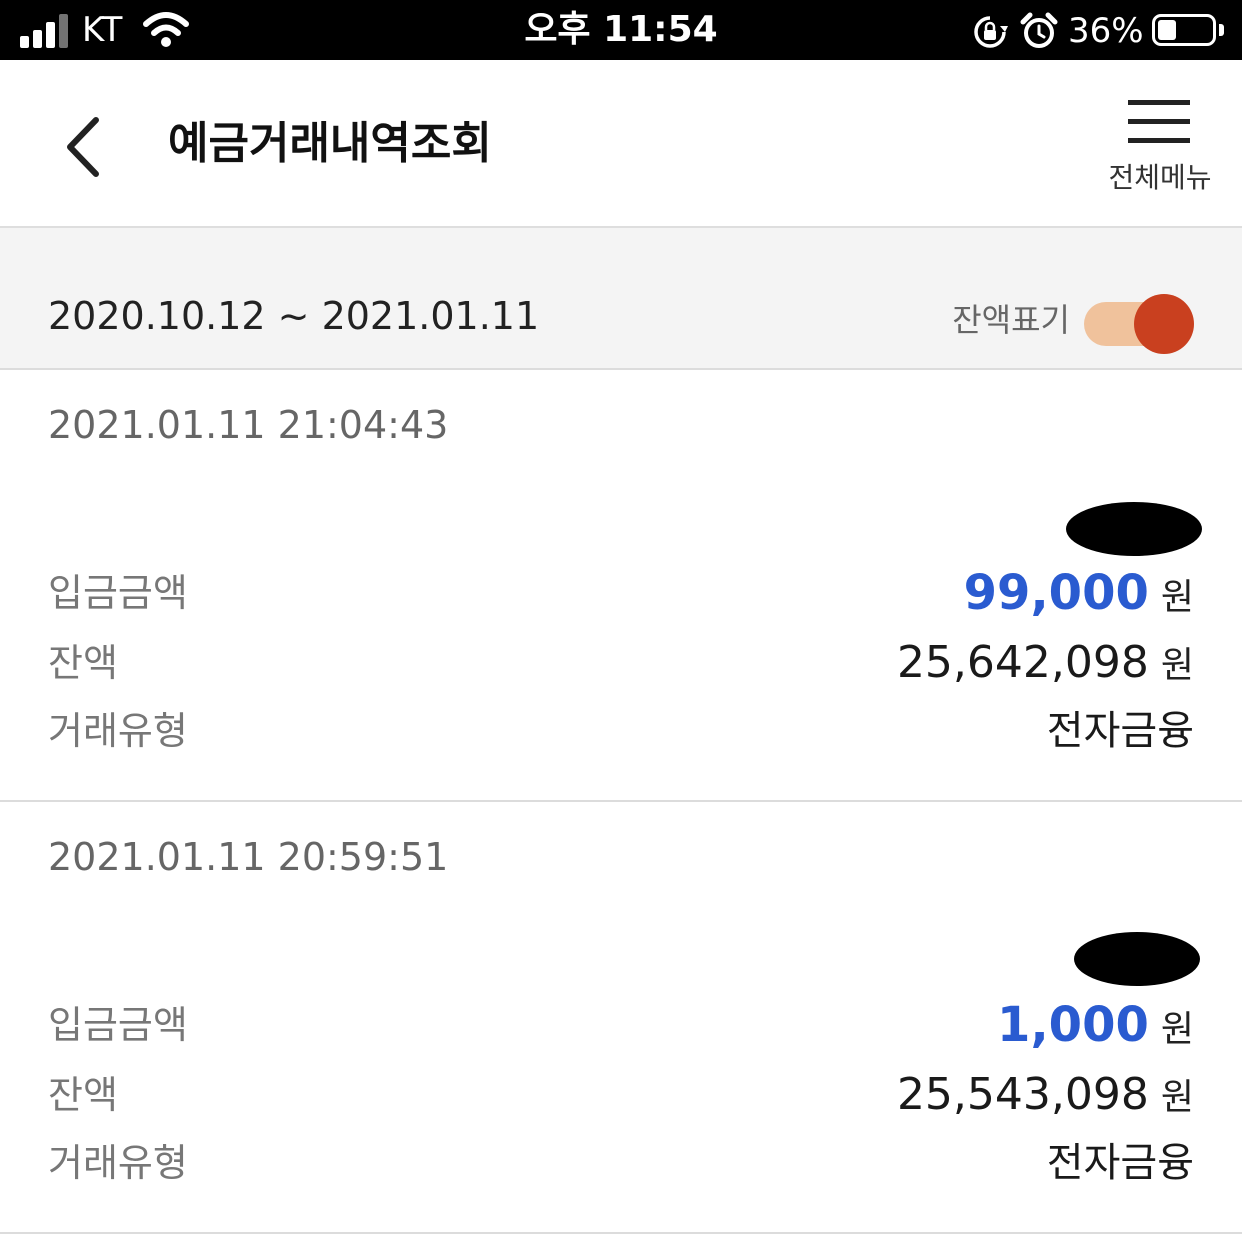 Image resolution: width=1242 pixels, height=1246 pixels. Describe the element at coordinates (1160, 177) in the screenshot. I see `full-menu-label: 전체메뉴` at that location.